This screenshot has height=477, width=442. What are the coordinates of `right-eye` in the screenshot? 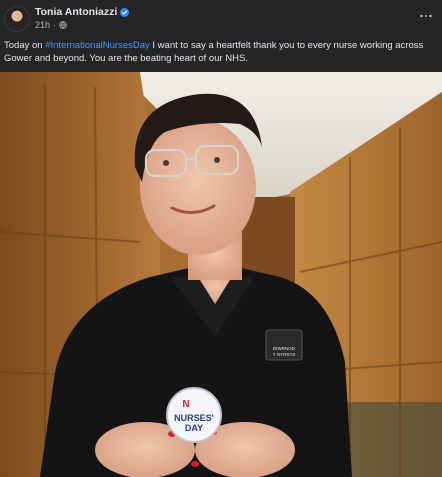 It's located at (217, 160).